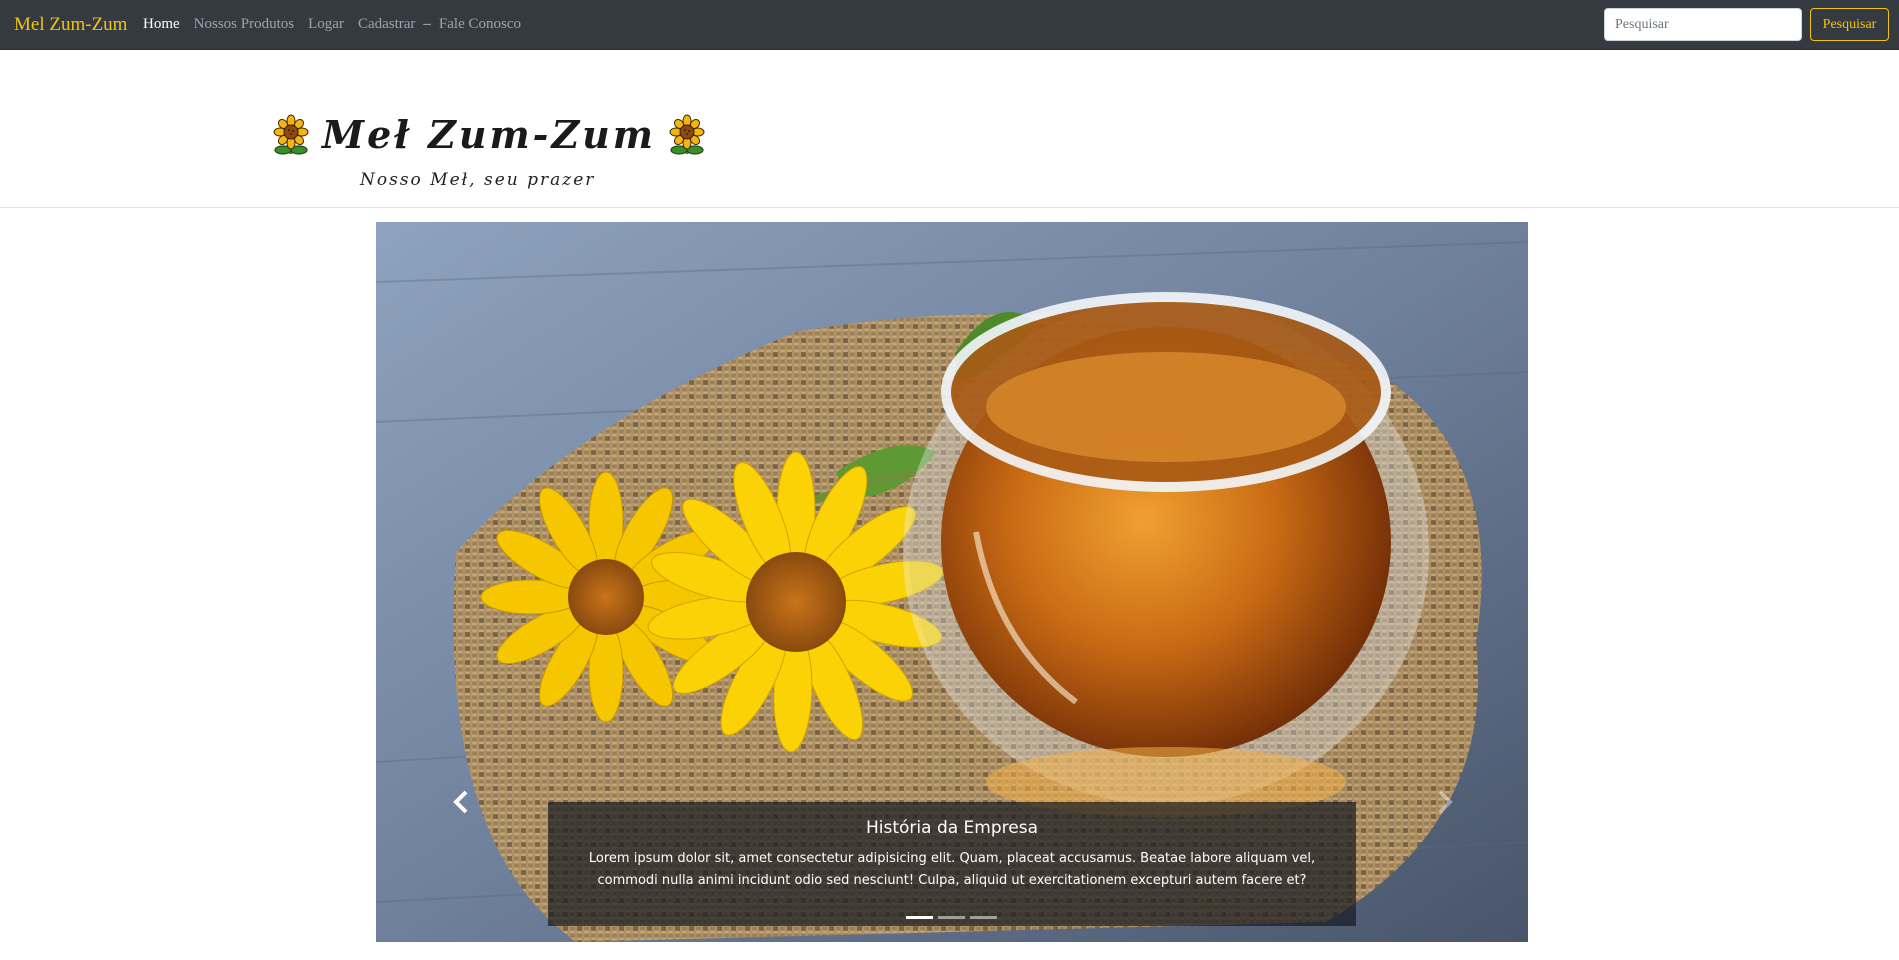 This screenshot has width=1899, height=960. I want to click on chevron-right-icon, so click(1445, 802).